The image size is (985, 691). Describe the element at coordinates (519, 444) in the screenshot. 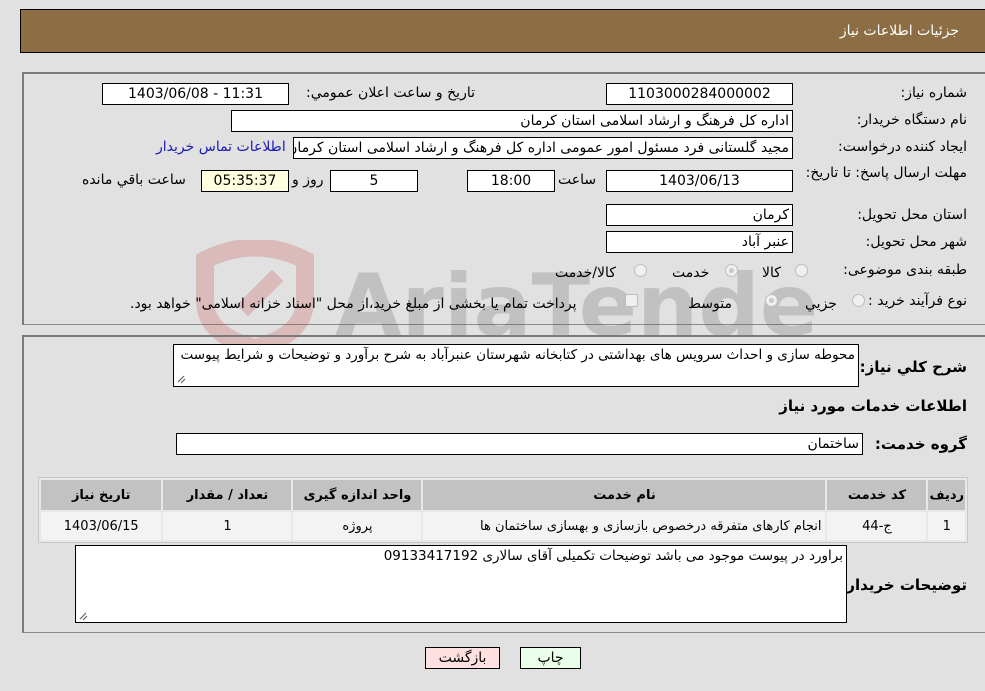

I see `service-group-field: ساختمان` at that location.